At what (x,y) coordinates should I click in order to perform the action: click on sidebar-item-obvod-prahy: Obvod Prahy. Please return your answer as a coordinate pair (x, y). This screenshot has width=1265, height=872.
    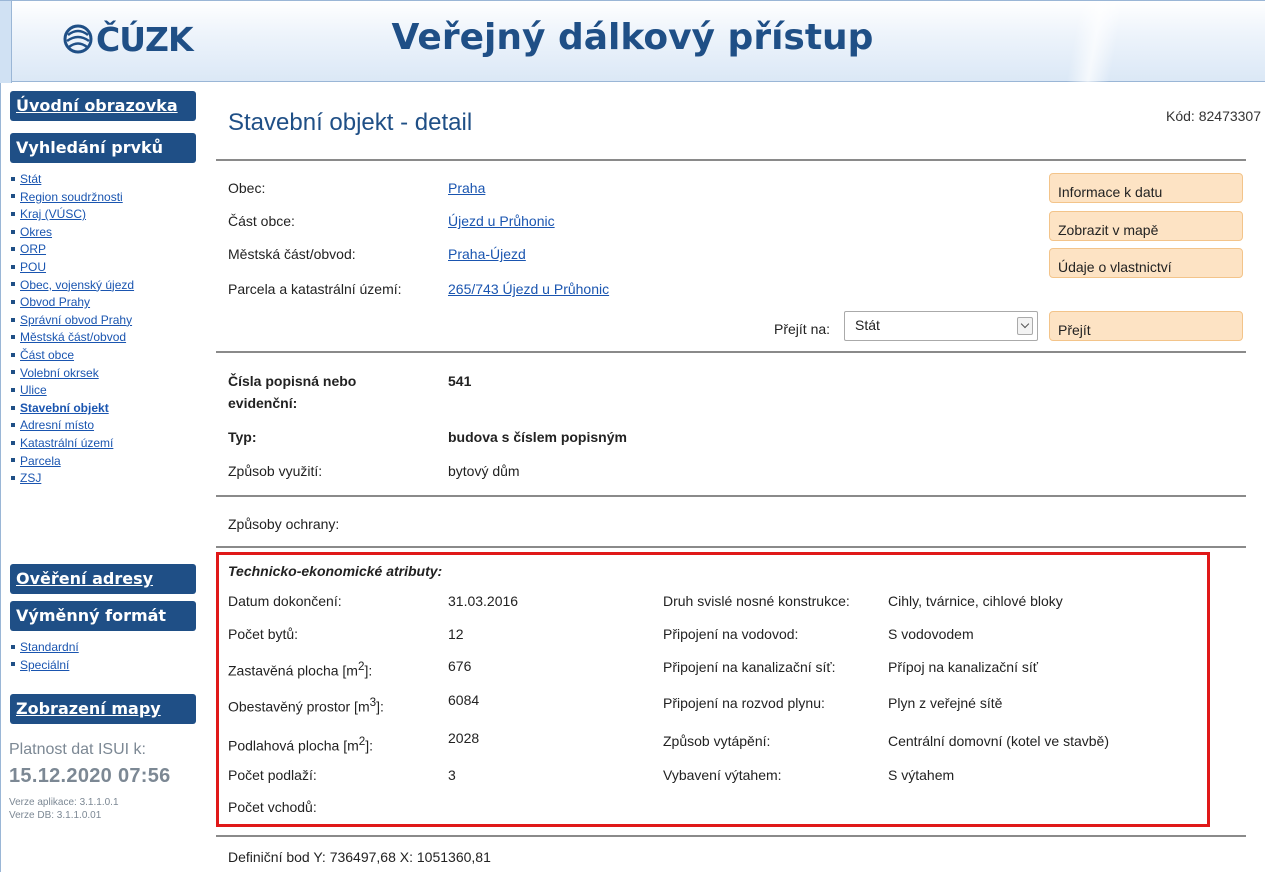
    Looking at the image, I should click on (72, 303).